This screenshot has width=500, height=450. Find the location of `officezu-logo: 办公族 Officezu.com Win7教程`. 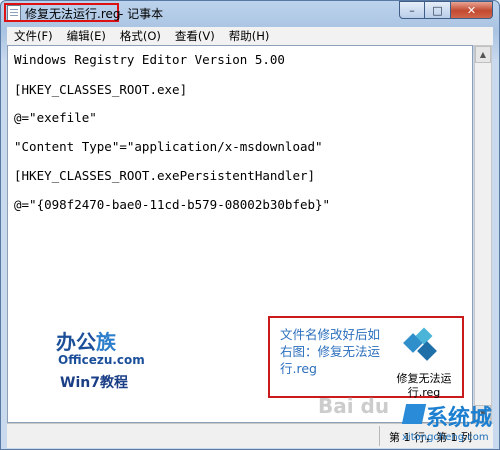

officezu-logo: 办公族 Officezu.com Win7教程 is located at coordinates (116, 361).